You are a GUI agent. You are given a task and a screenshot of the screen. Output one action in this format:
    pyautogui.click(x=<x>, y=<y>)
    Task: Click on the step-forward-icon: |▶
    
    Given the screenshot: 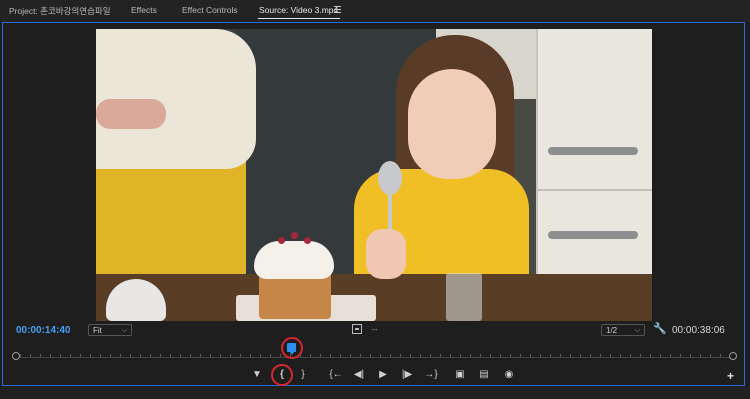 What is the action you would take?
    pyautogui.click(x=407, y=375)
    